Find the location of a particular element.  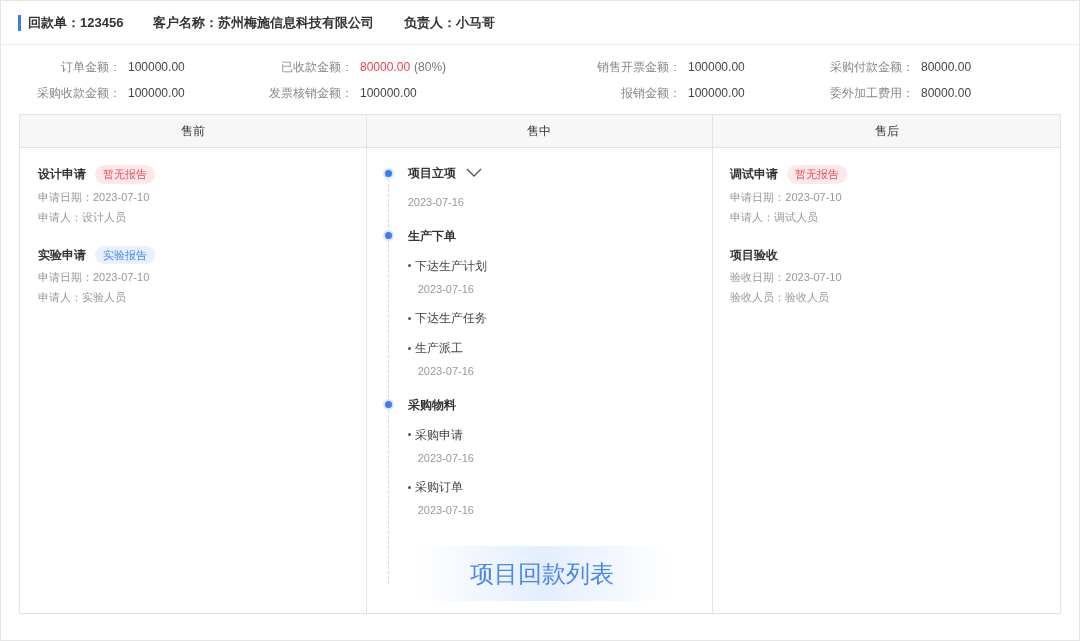

step-title: 生产下单 is located at coordinates (431, 236).